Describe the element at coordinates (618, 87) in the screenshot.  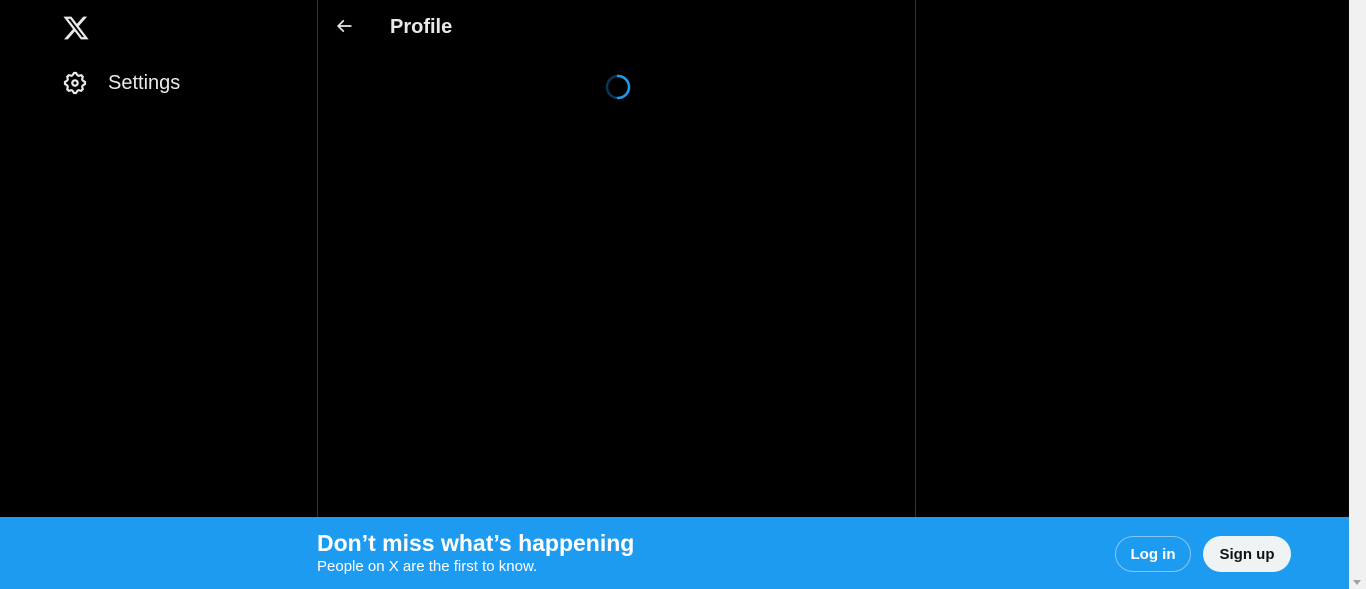
I see `loading-spinner` at that location.